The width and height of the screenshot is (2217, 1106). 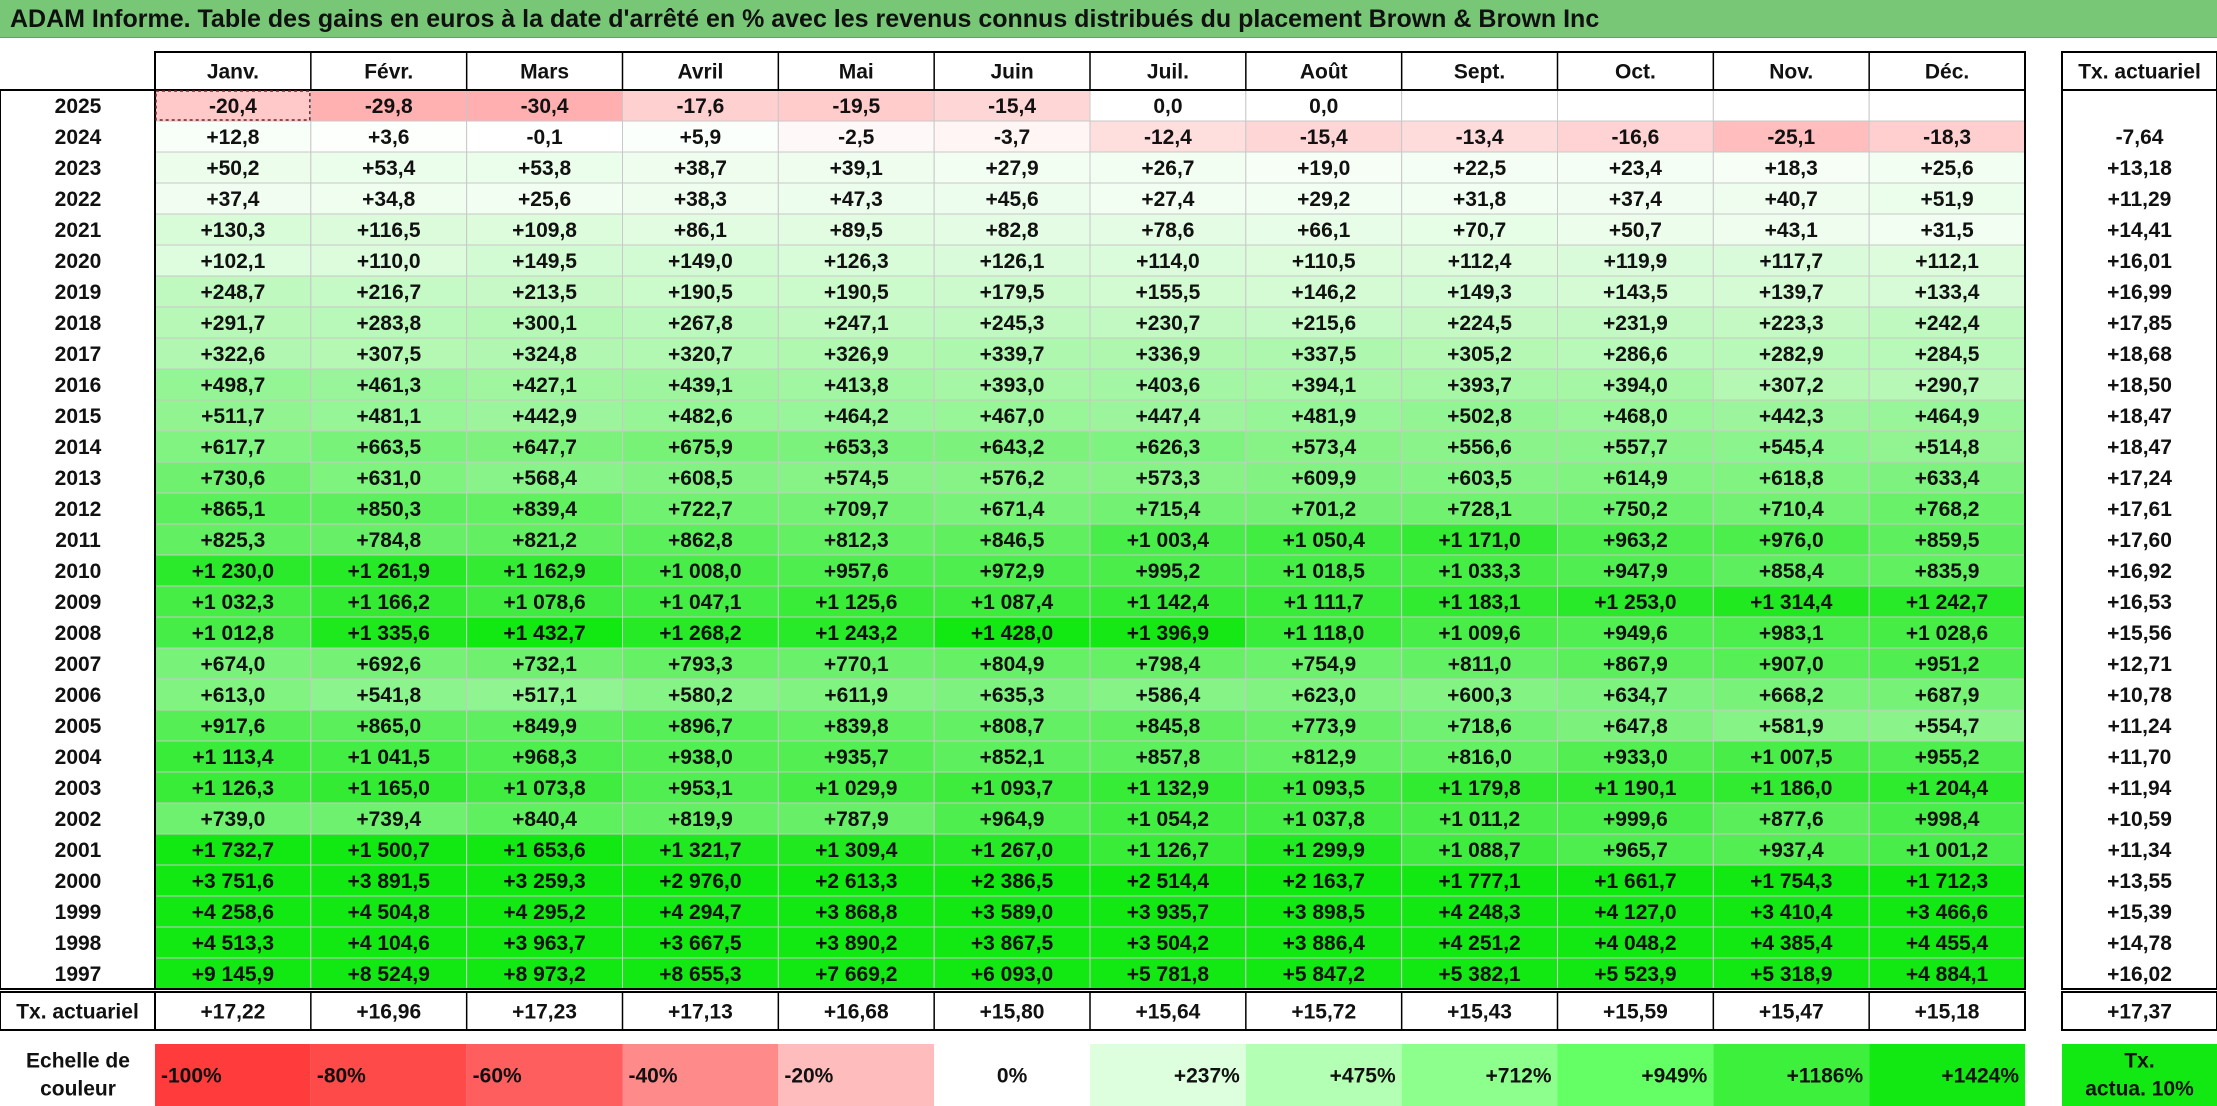 I want to click on cell-value: +773,9, so click(x=1323, y=726).